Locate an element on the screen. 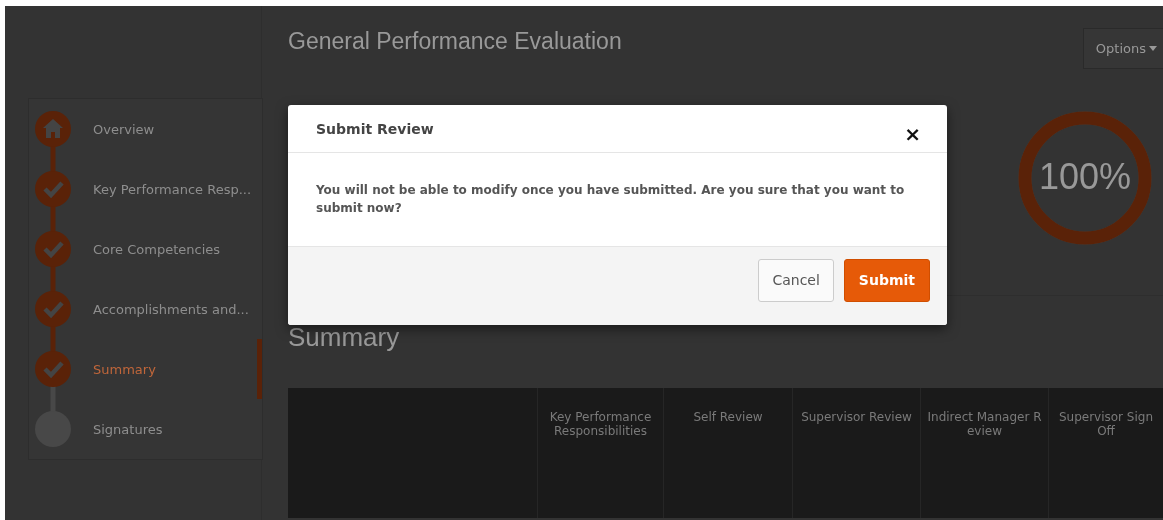 Image resolution: width=1163 pixels, height=520 pixels. submit-button: Submit is located at coordinates (886, 280).